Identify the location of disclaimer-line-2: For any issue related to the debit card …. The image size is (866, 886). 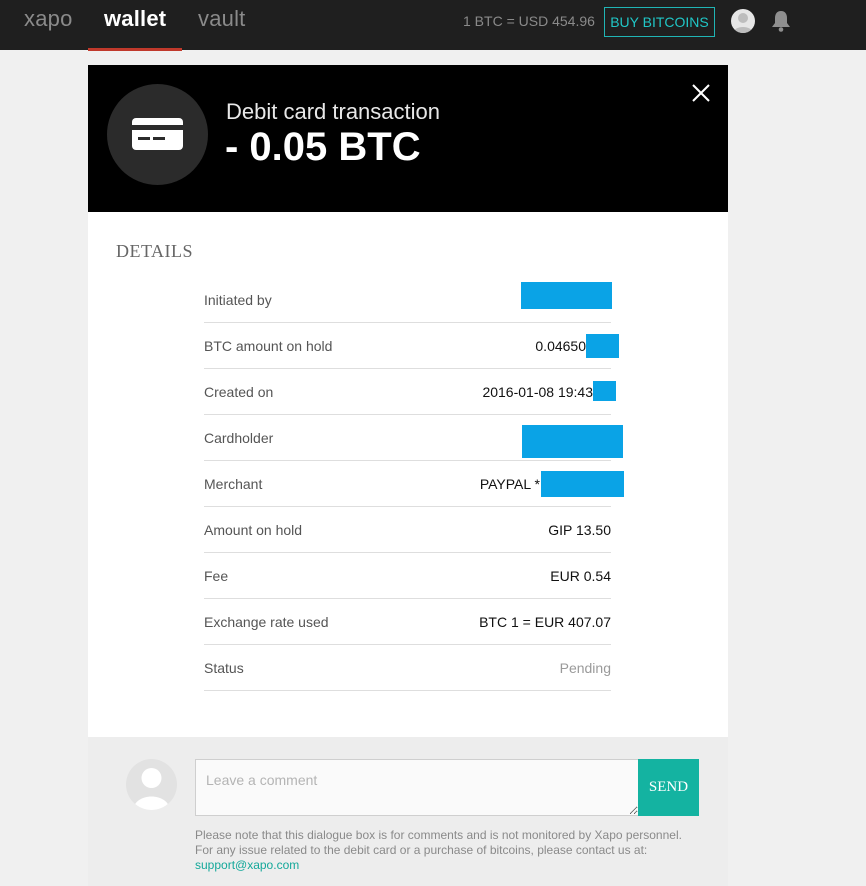
(421, 850).